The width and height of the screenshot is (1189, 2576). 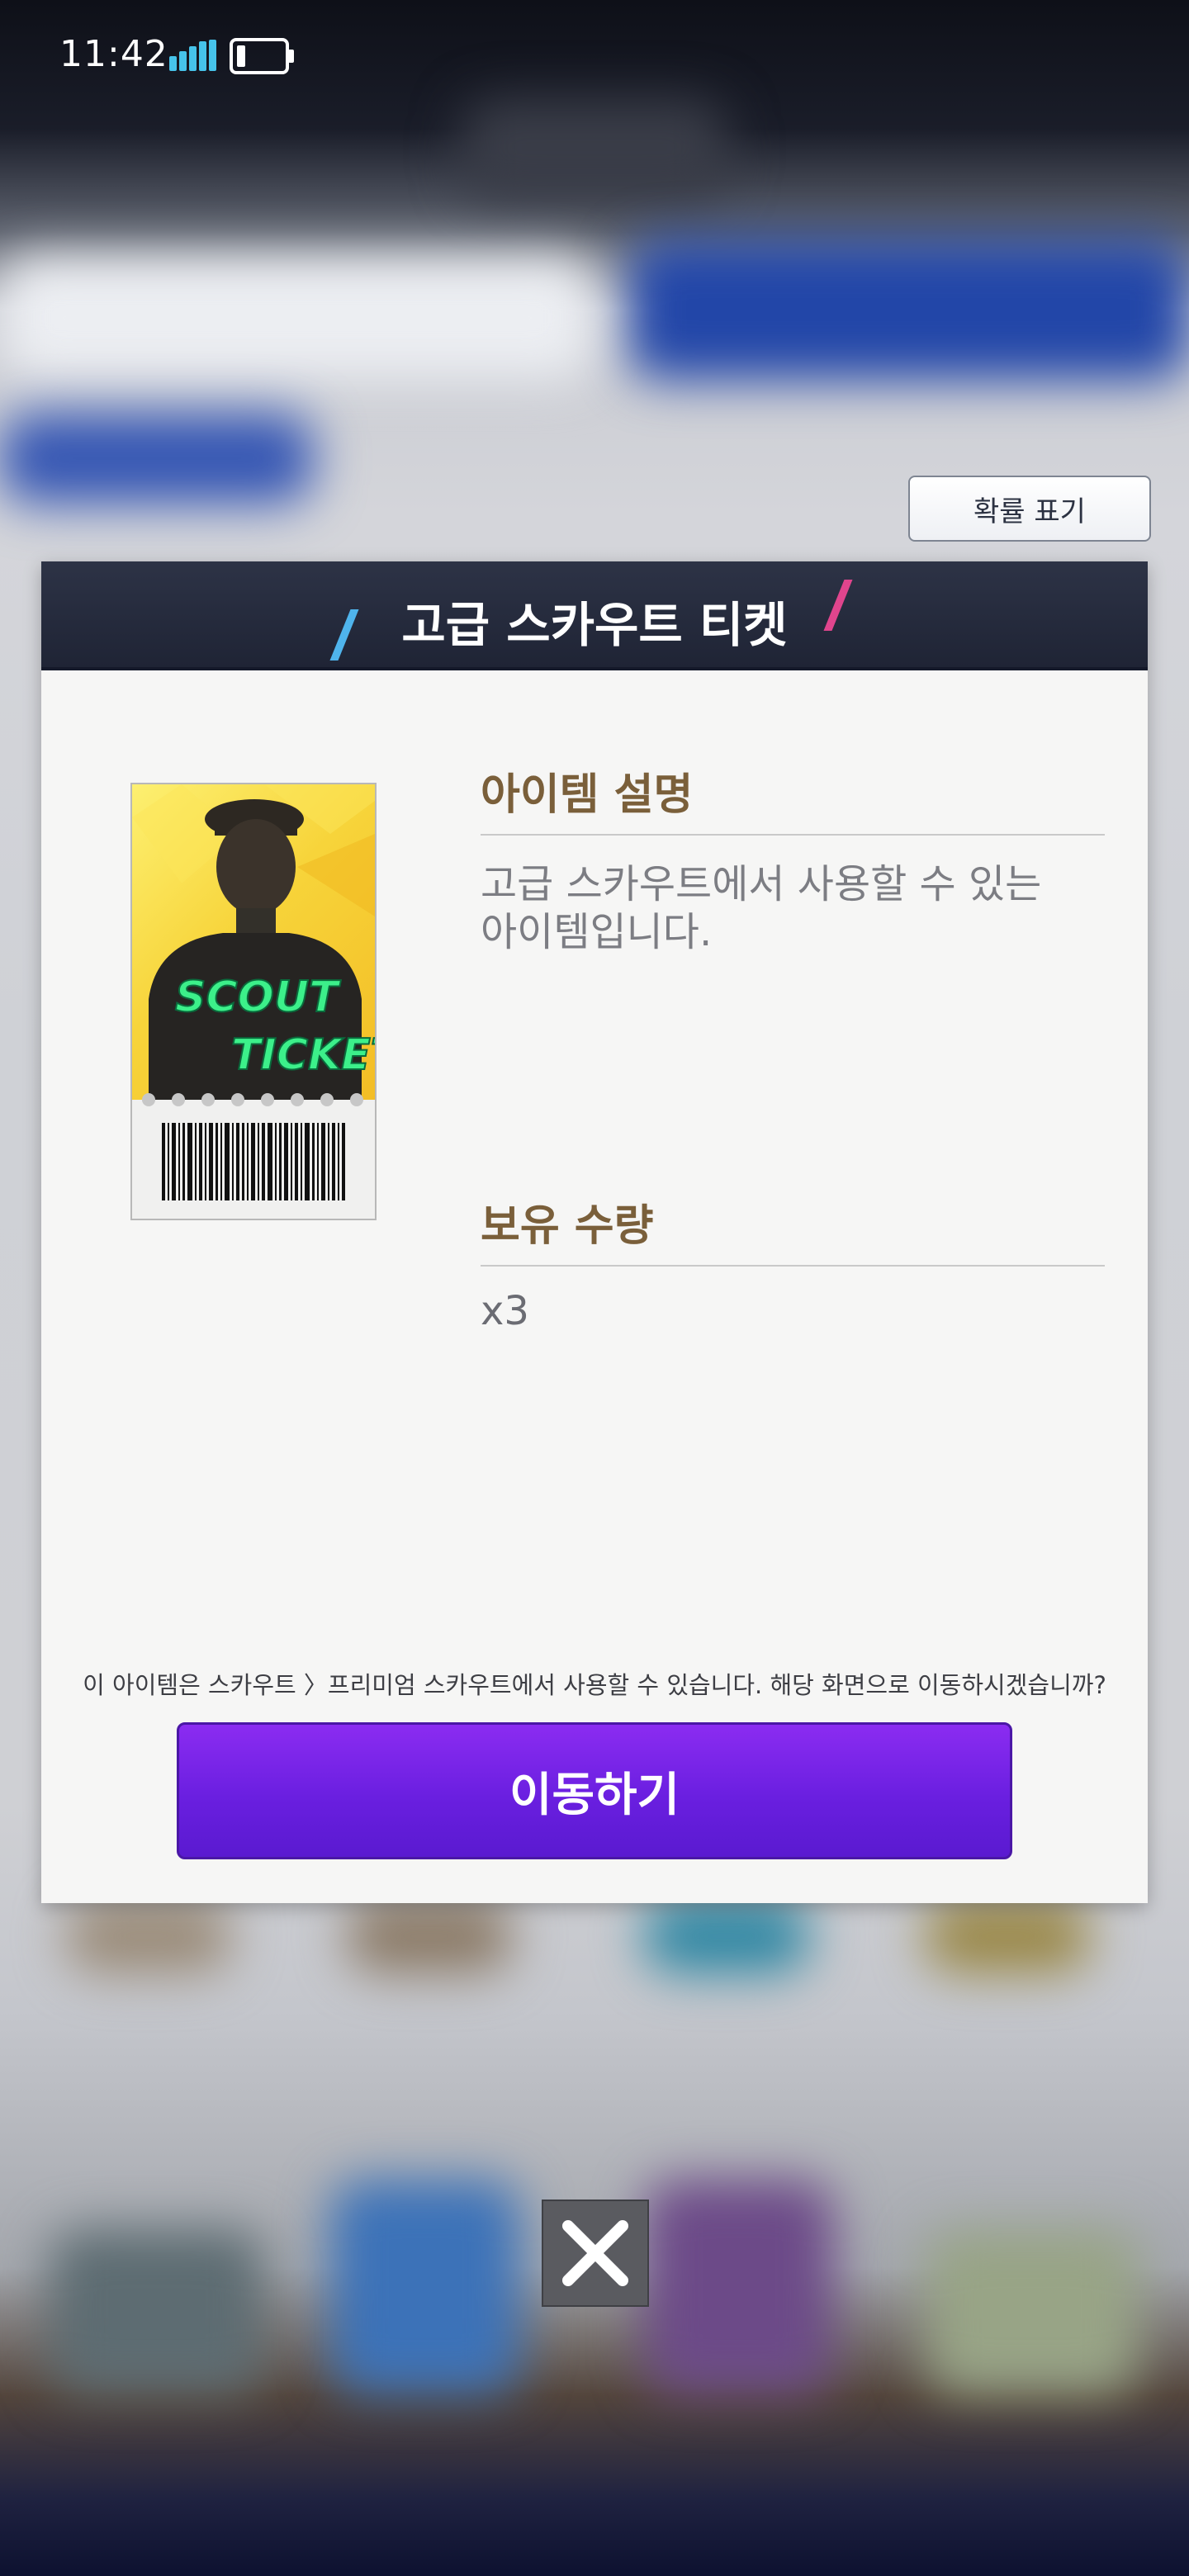 What do you see at coordinates (113, 54) in the screenshot?
I see `status-time: 11:42` at bounding box center [113, 54].